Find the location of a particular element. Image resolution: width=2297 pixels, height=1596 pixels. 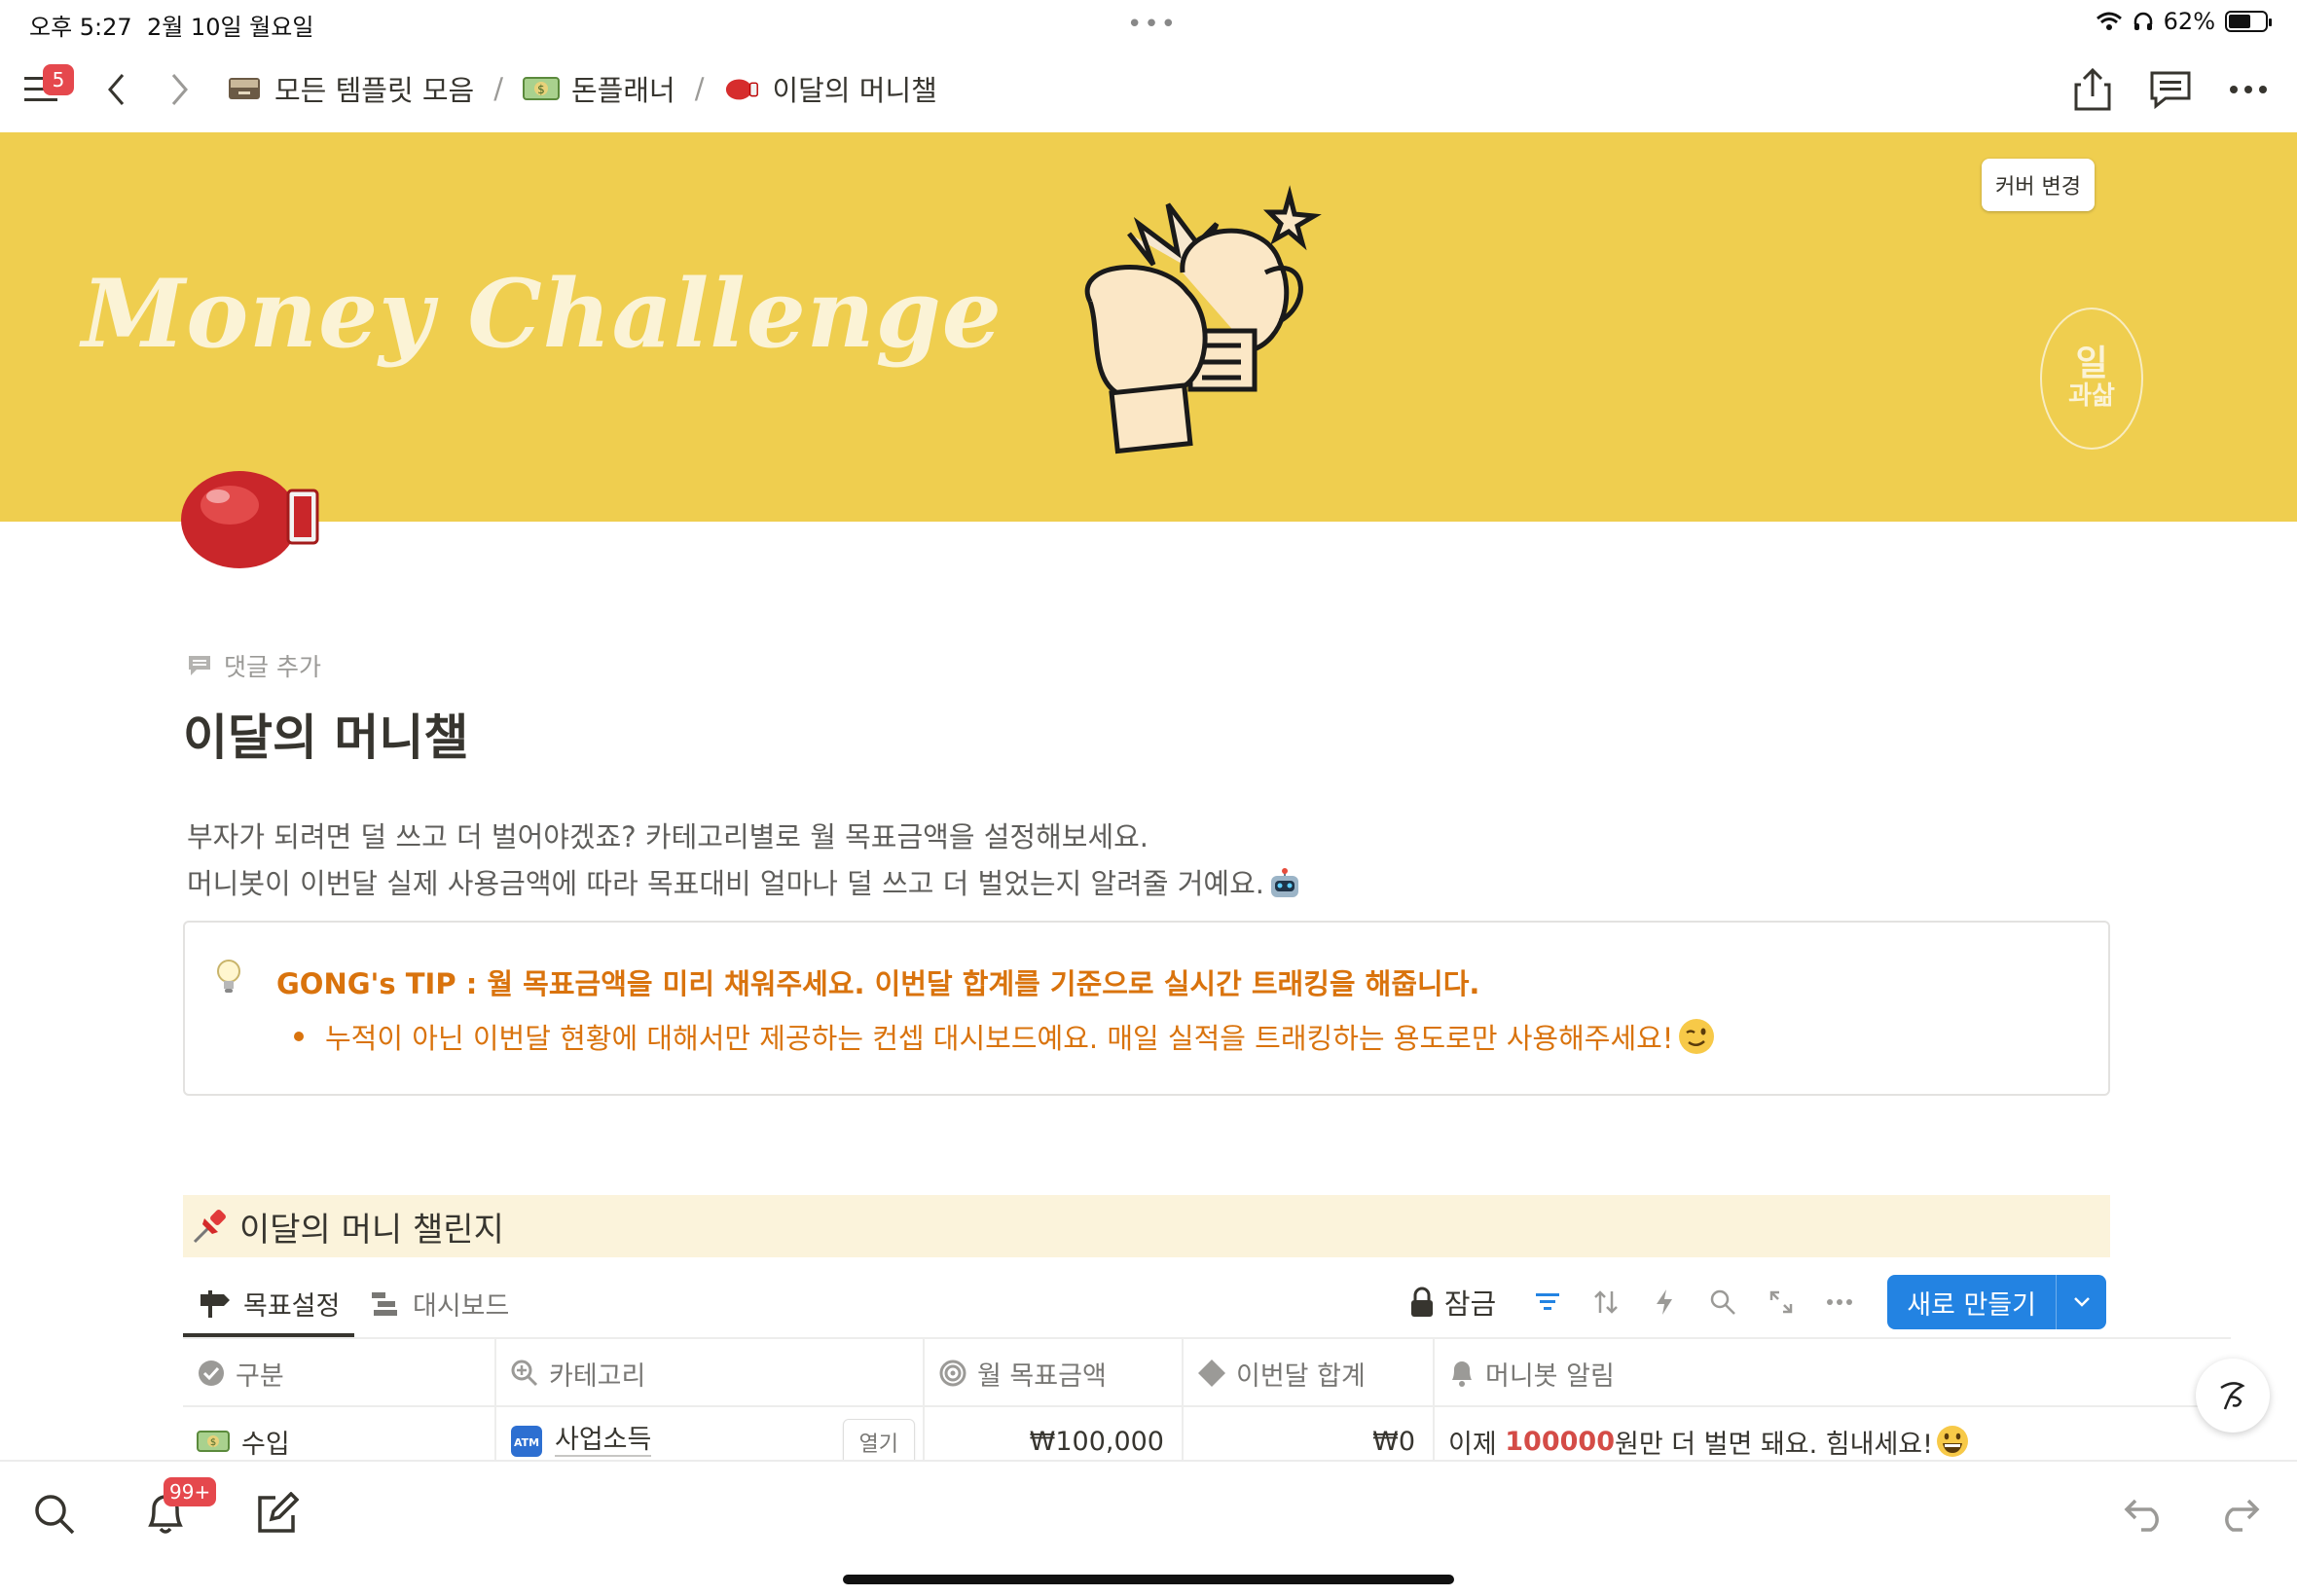

sort-button is located at coordinates (1605, 1302).